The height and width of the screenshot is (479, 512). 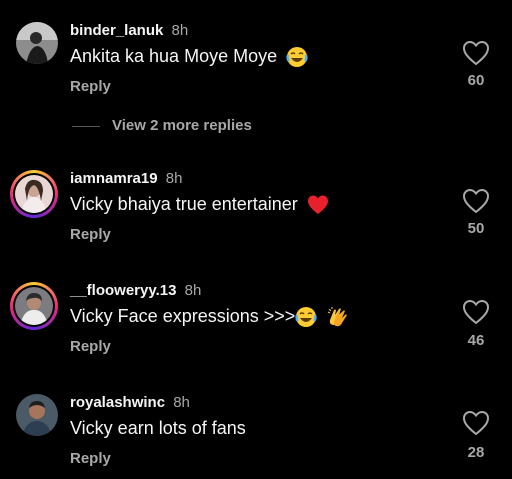 I want to click on comment-text: Vicky earn lots of fans, so click(x=158, y=428).